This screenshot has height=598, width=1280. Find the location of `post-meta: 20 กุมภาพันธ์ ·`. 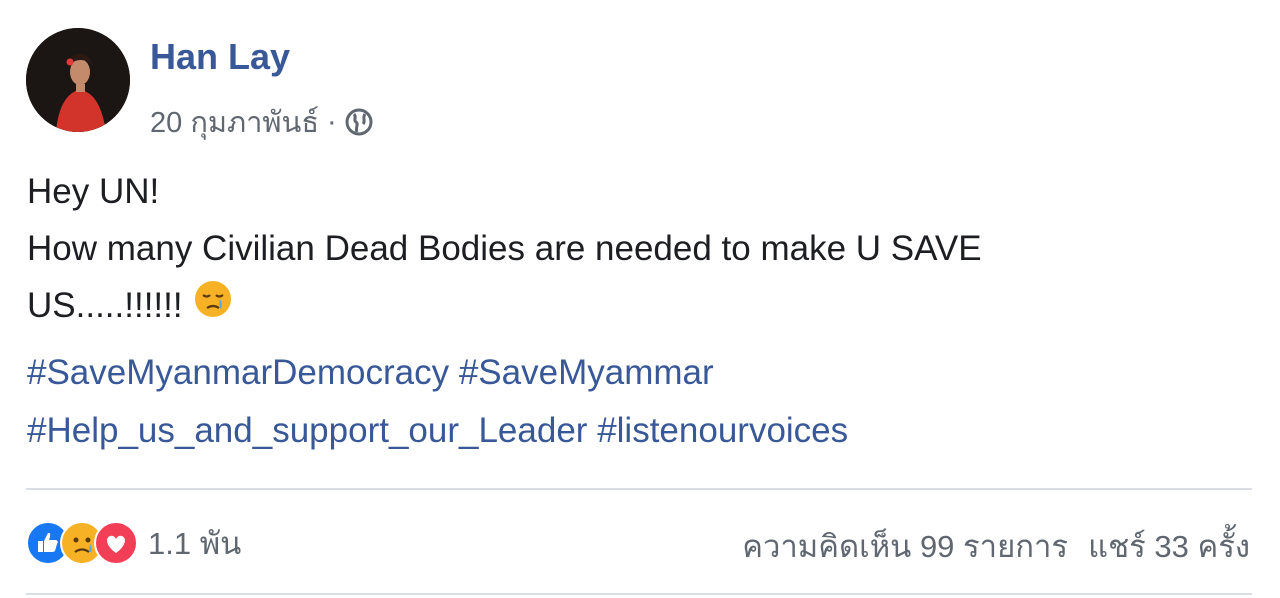

post-meta: 20 กุมภาพันธ์ · is located at coordinates (261, 122).